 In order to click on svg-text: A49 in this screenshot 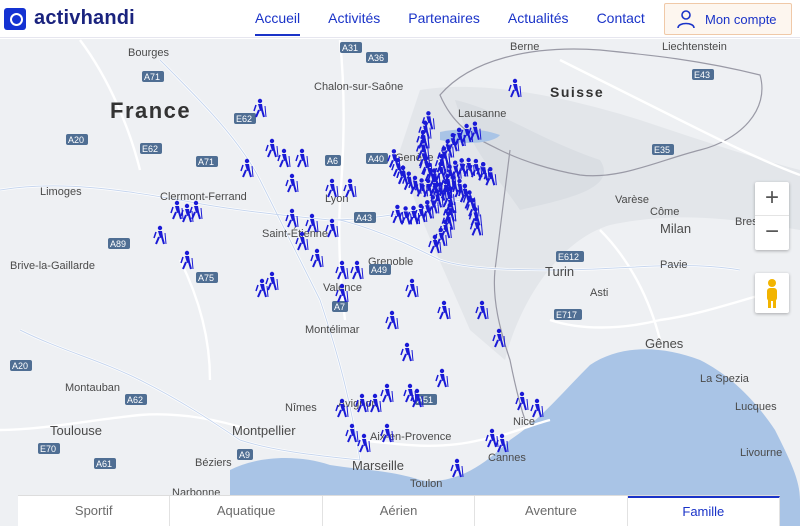, I will do `click(379, 270)`.